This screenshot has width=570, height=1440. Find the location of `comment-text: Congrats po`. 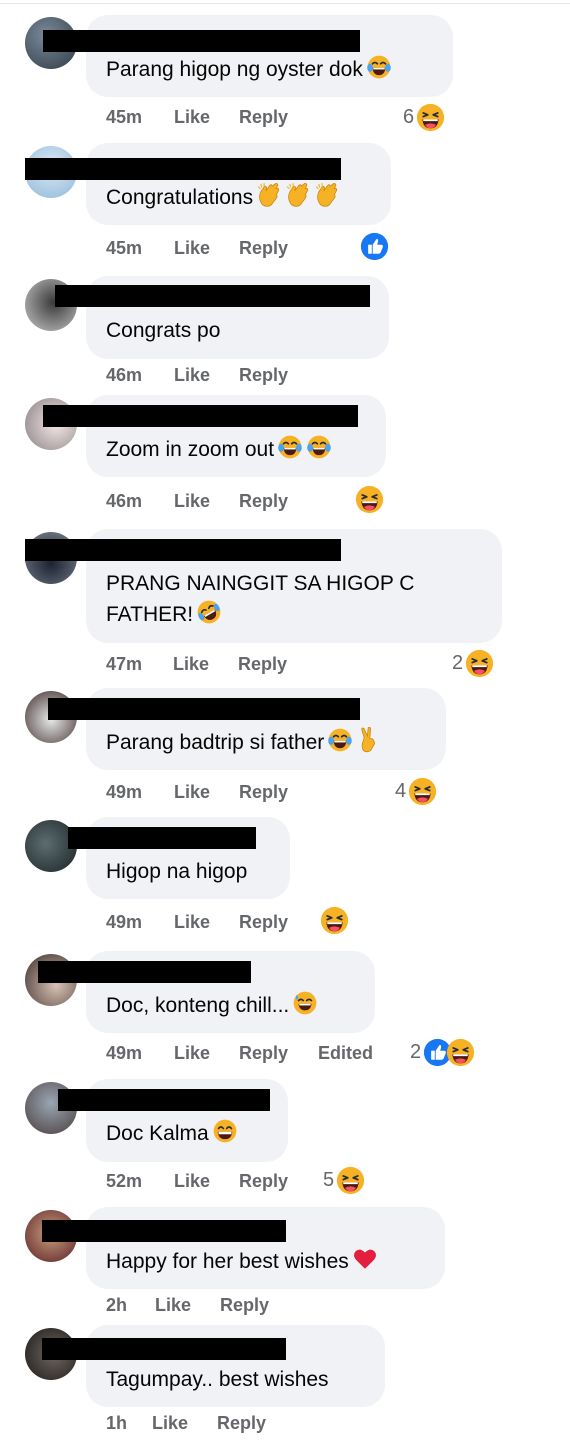

comment-text: Congrats po is located at coordinates (163, 330).